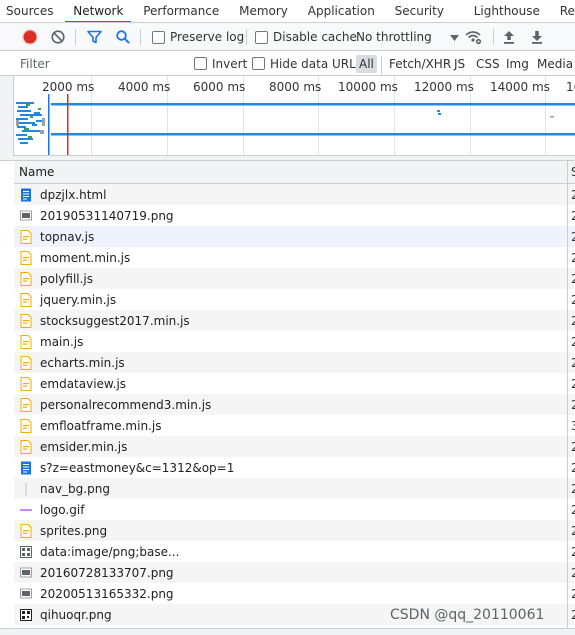 This screenshot has height=635, width=575. What do you see at coordinates (62, 509) in the screenshot?
I see `request-name: logo.gif` at bounding box center [62, 509].